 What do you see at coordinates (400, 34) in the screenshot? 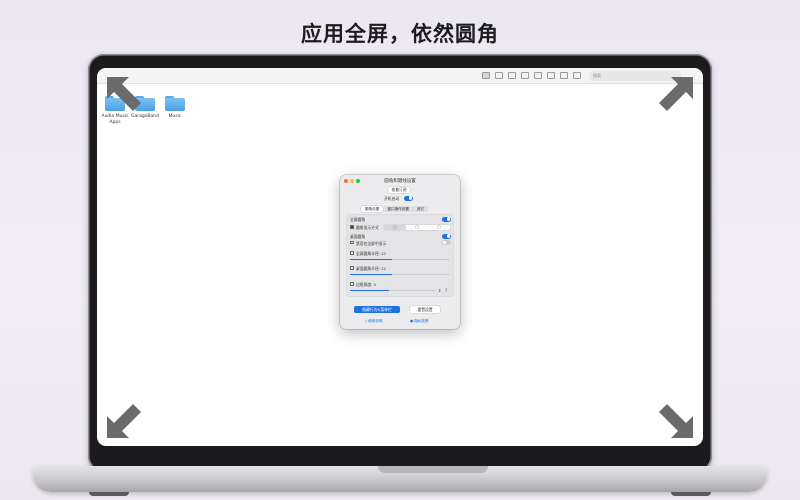
I see `page-headline: 应用全屏，依然圆角` at bounding box center [400, 34].